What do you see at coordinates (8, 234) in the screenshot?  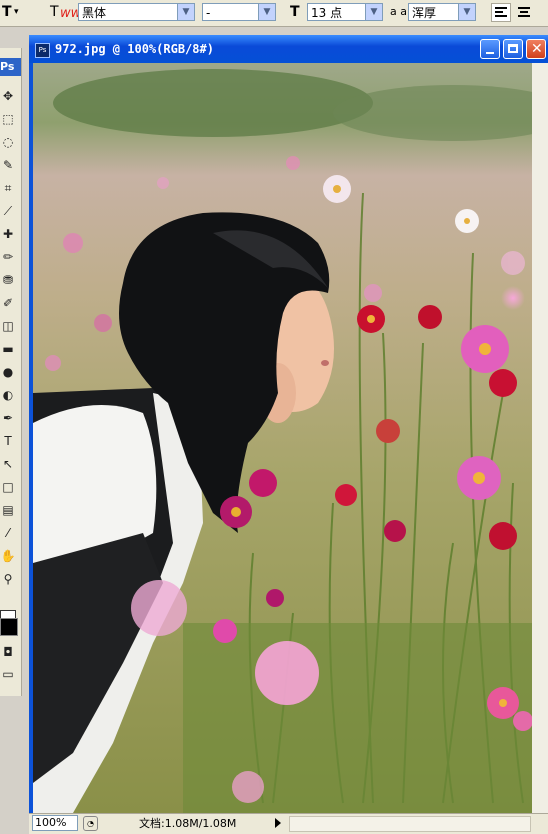 I see `healing-brush-icon: ✚` at bounding box center [8, 234].